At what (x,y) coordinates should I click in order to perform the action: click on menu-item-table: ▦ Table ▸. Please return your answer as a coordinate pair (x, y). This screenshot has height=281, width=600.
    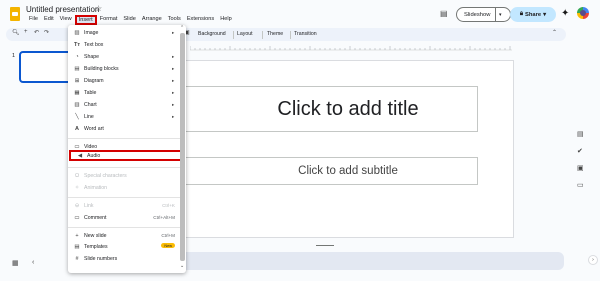
    Looking at the image, I should click on (124, 92).